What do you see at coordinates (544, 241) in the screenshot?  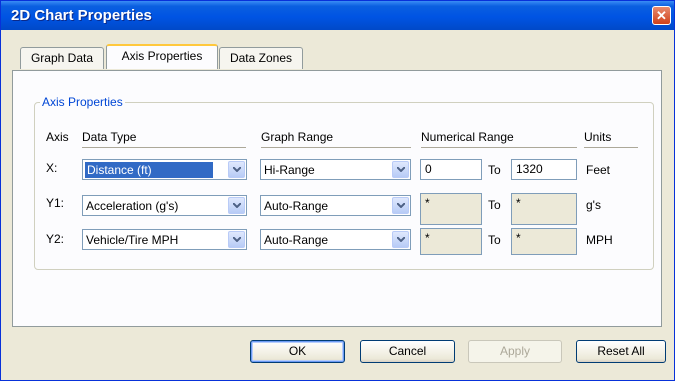 I see `range-to-input-y2: *` at bounding box center [544, 241].